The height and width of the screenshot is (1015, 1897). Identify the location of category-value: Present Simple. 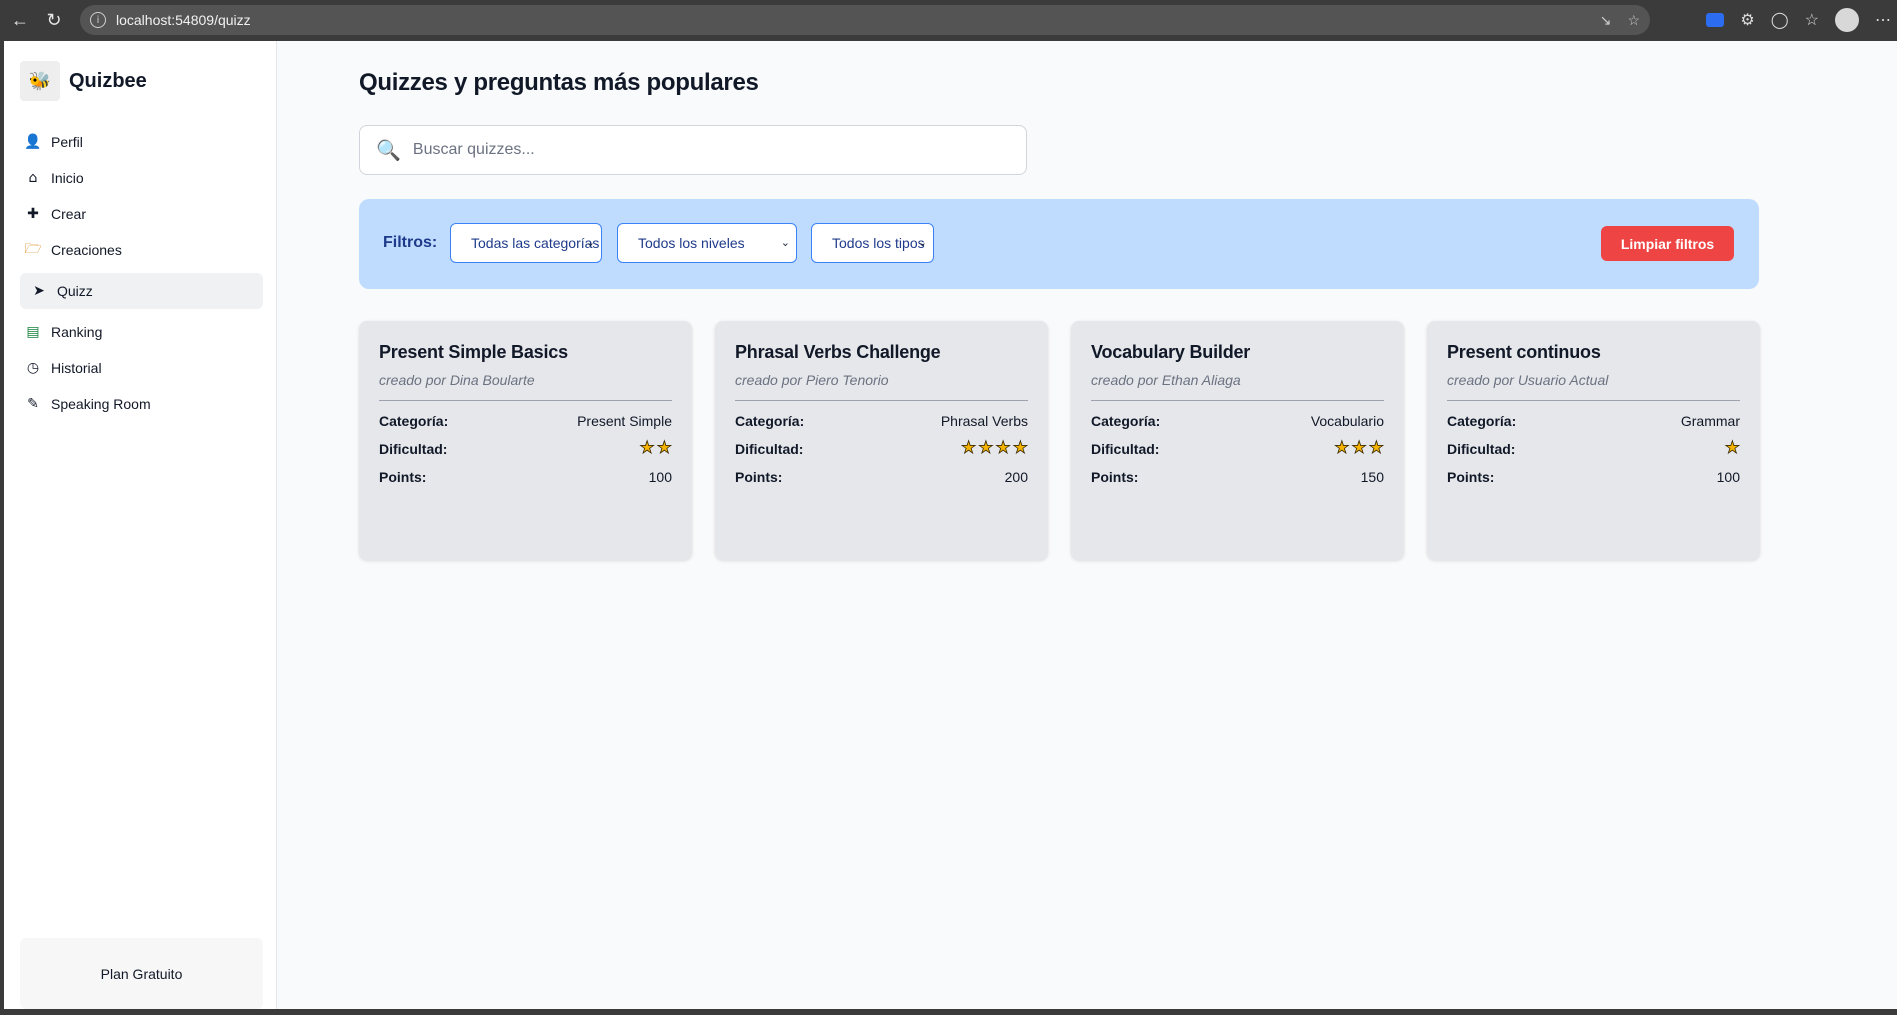
(624, 420).